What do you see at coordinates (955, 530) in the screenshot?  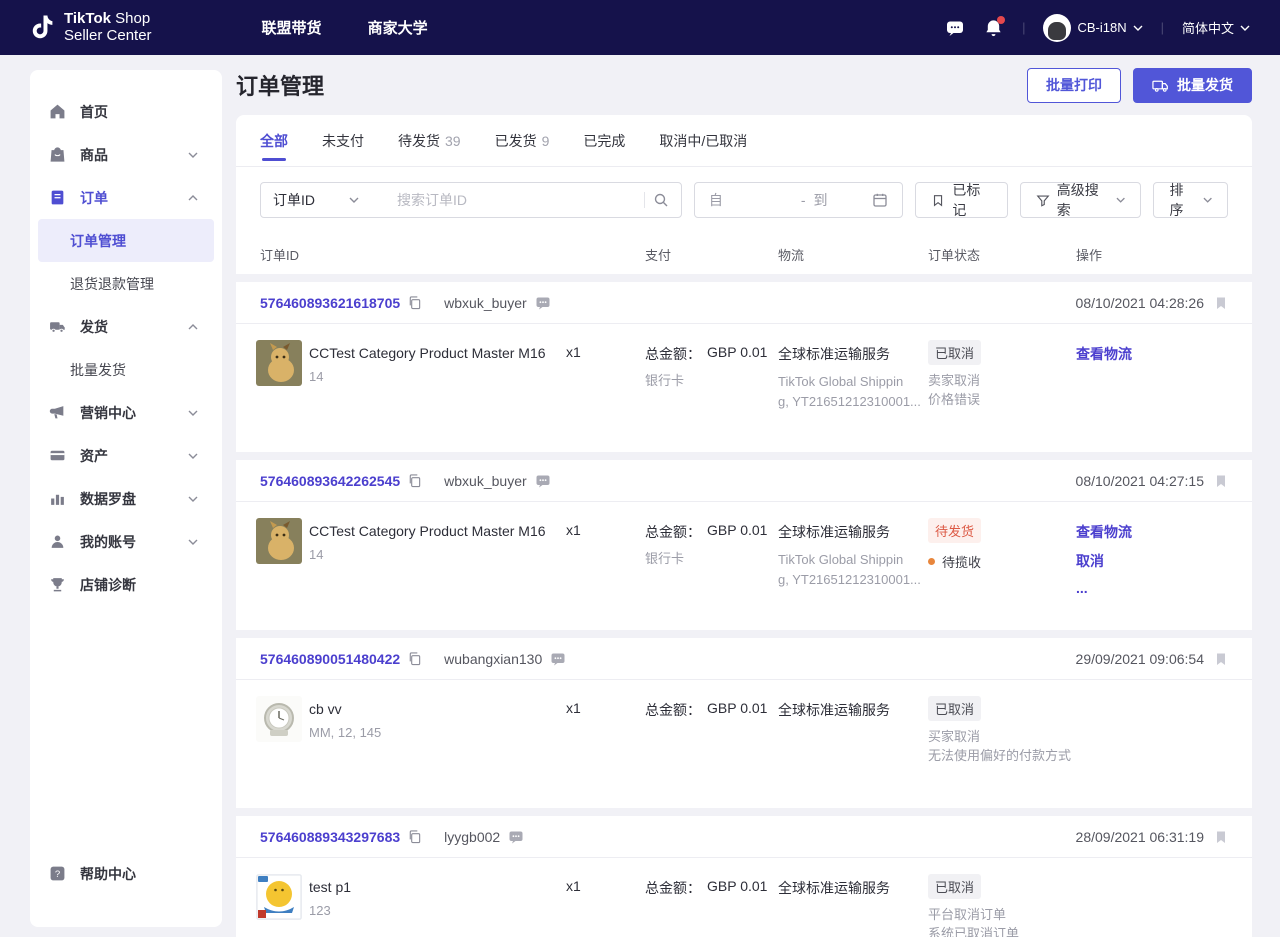 I see `status-badge: 待发货` at bounding box center [955, 530].